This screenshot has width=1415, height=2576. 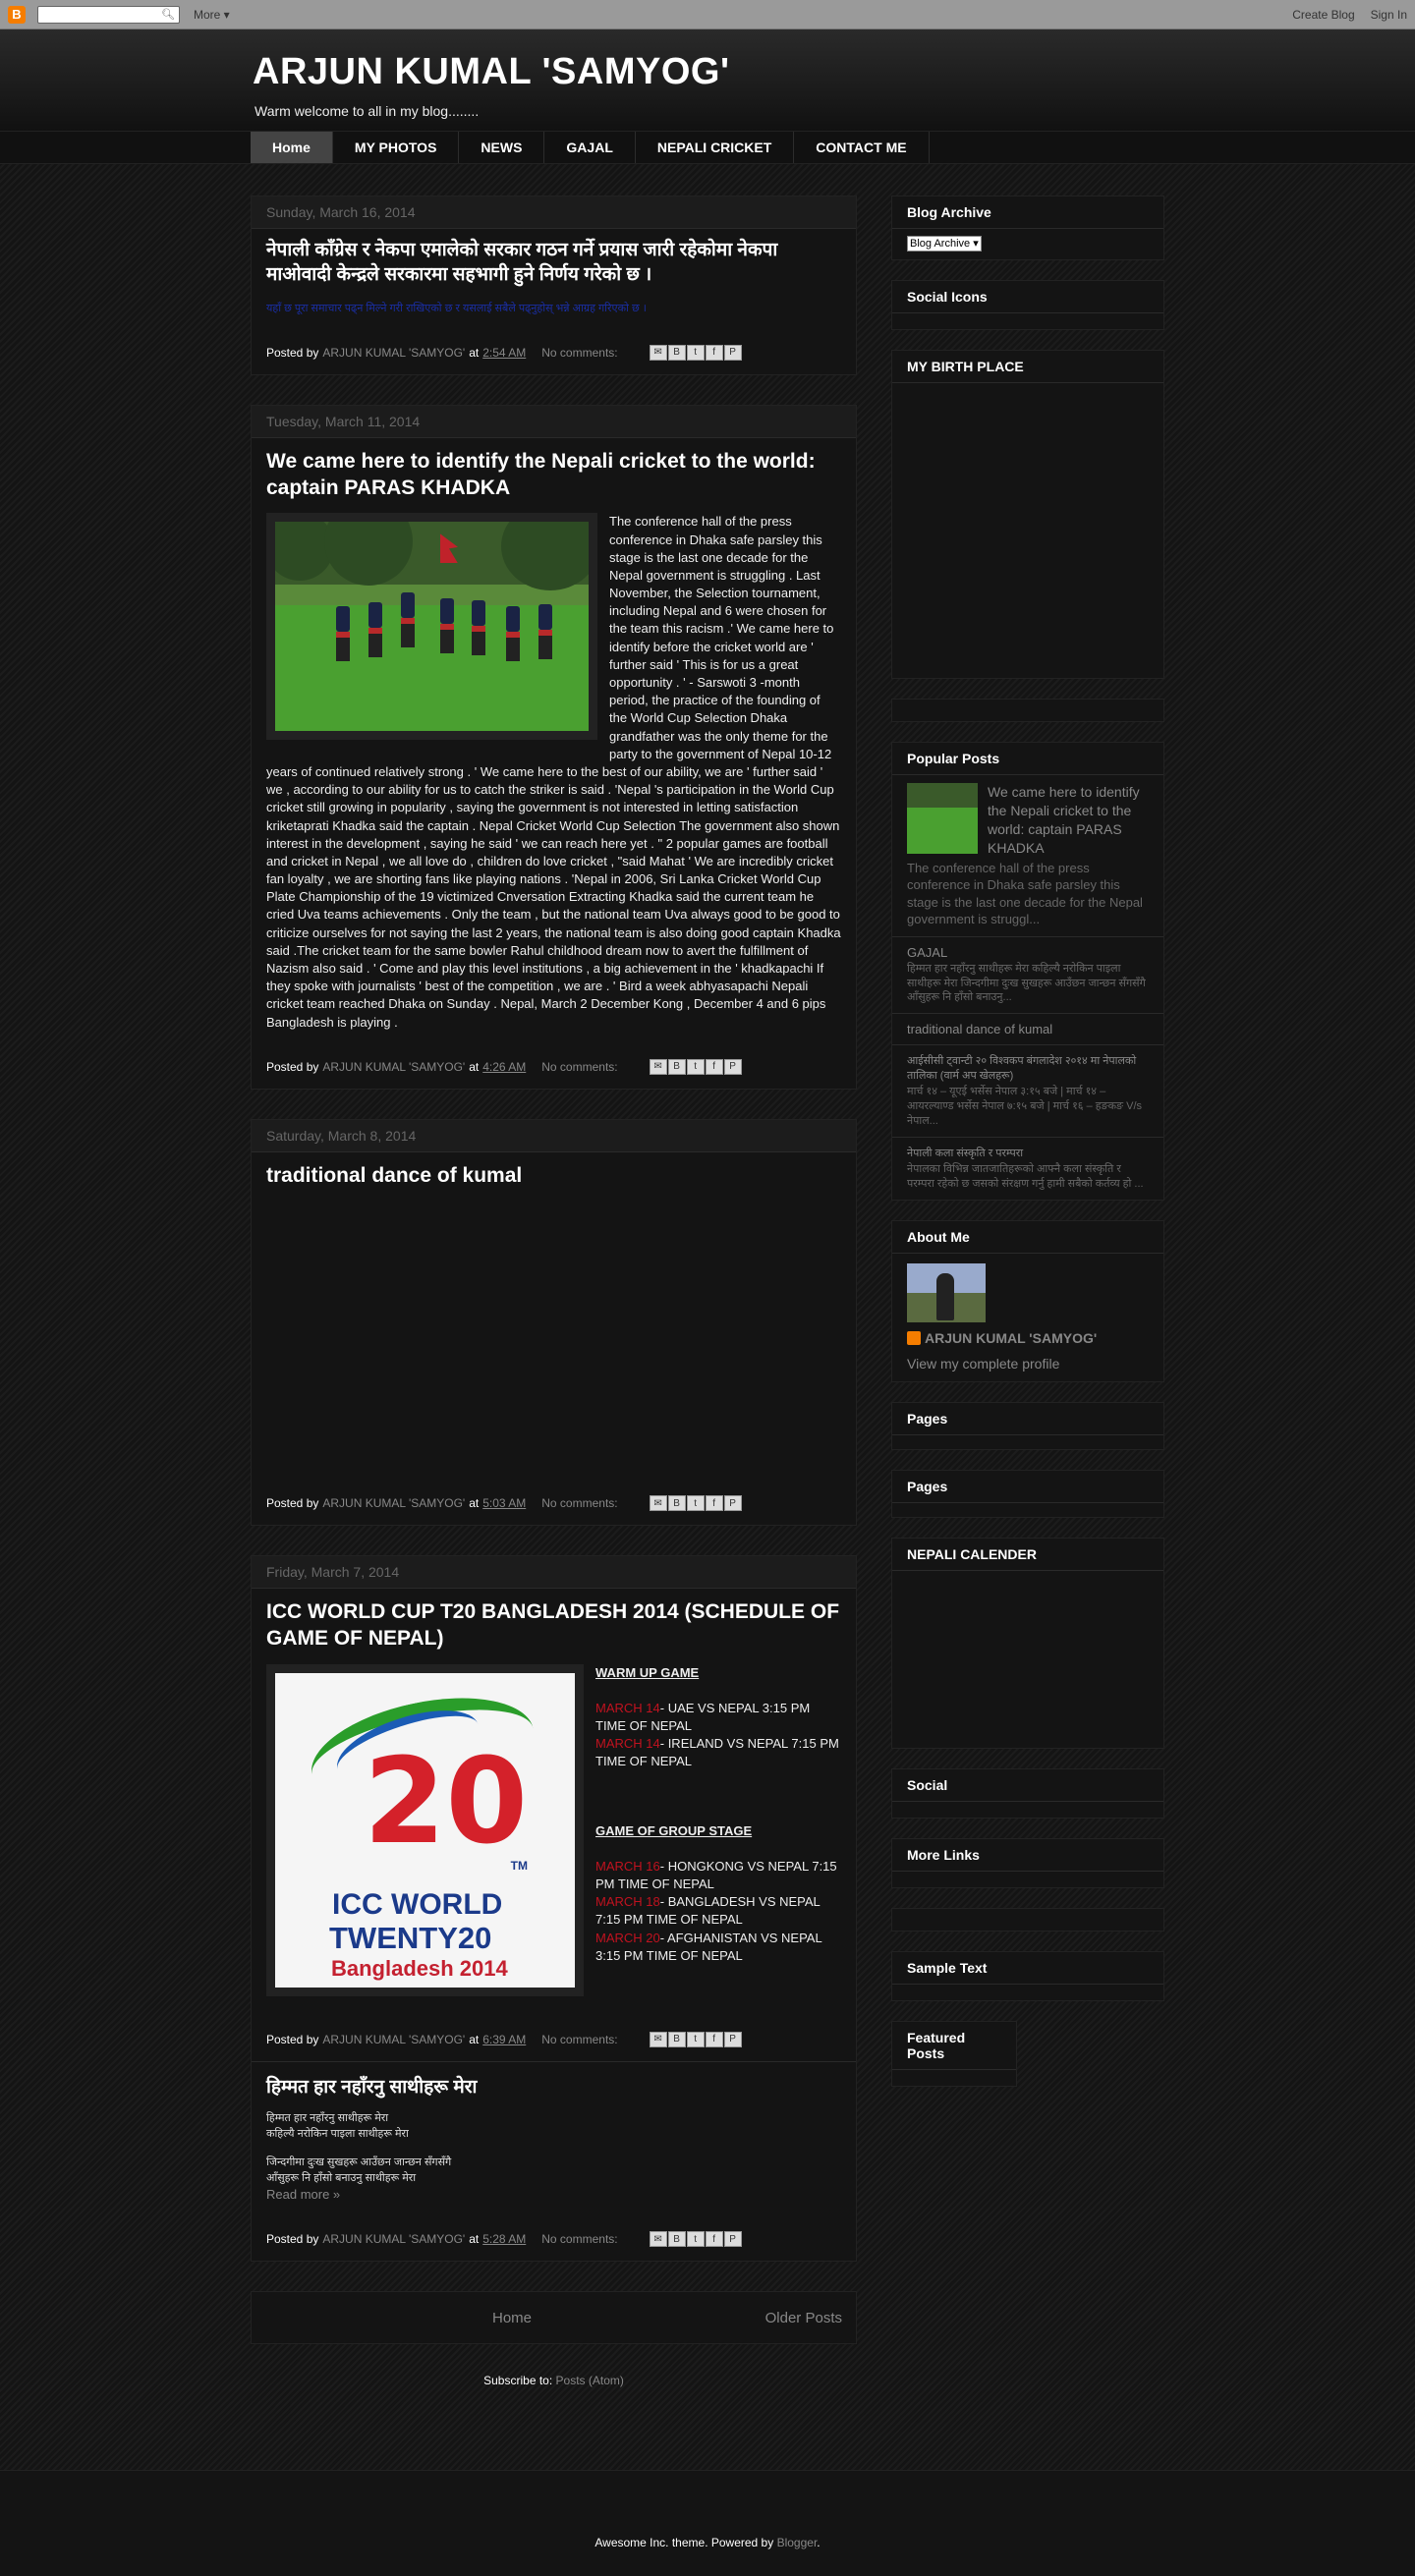 What do you see at coordinates (512, 2318) in the screenshot?
I see `home-link: Home` at bounding box center [512, 2318].